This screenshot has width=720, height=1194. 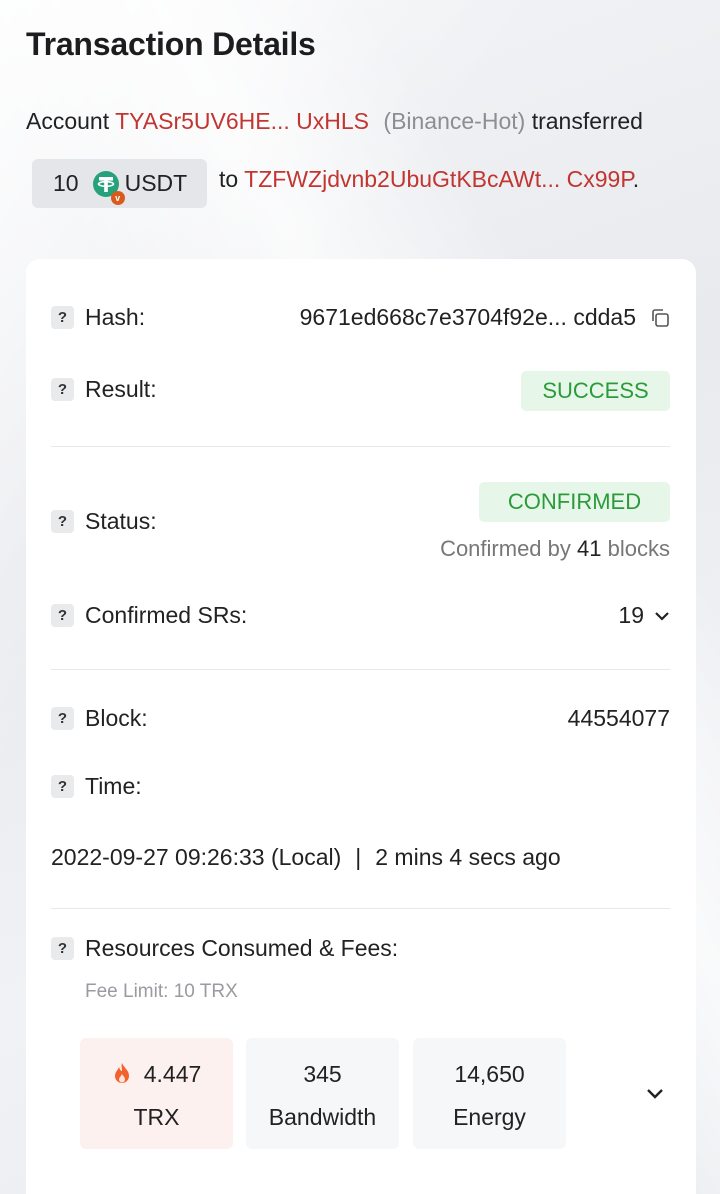 I want to click on time-ago: 2 mins 4 secs ago, so click(x=468, y=857).